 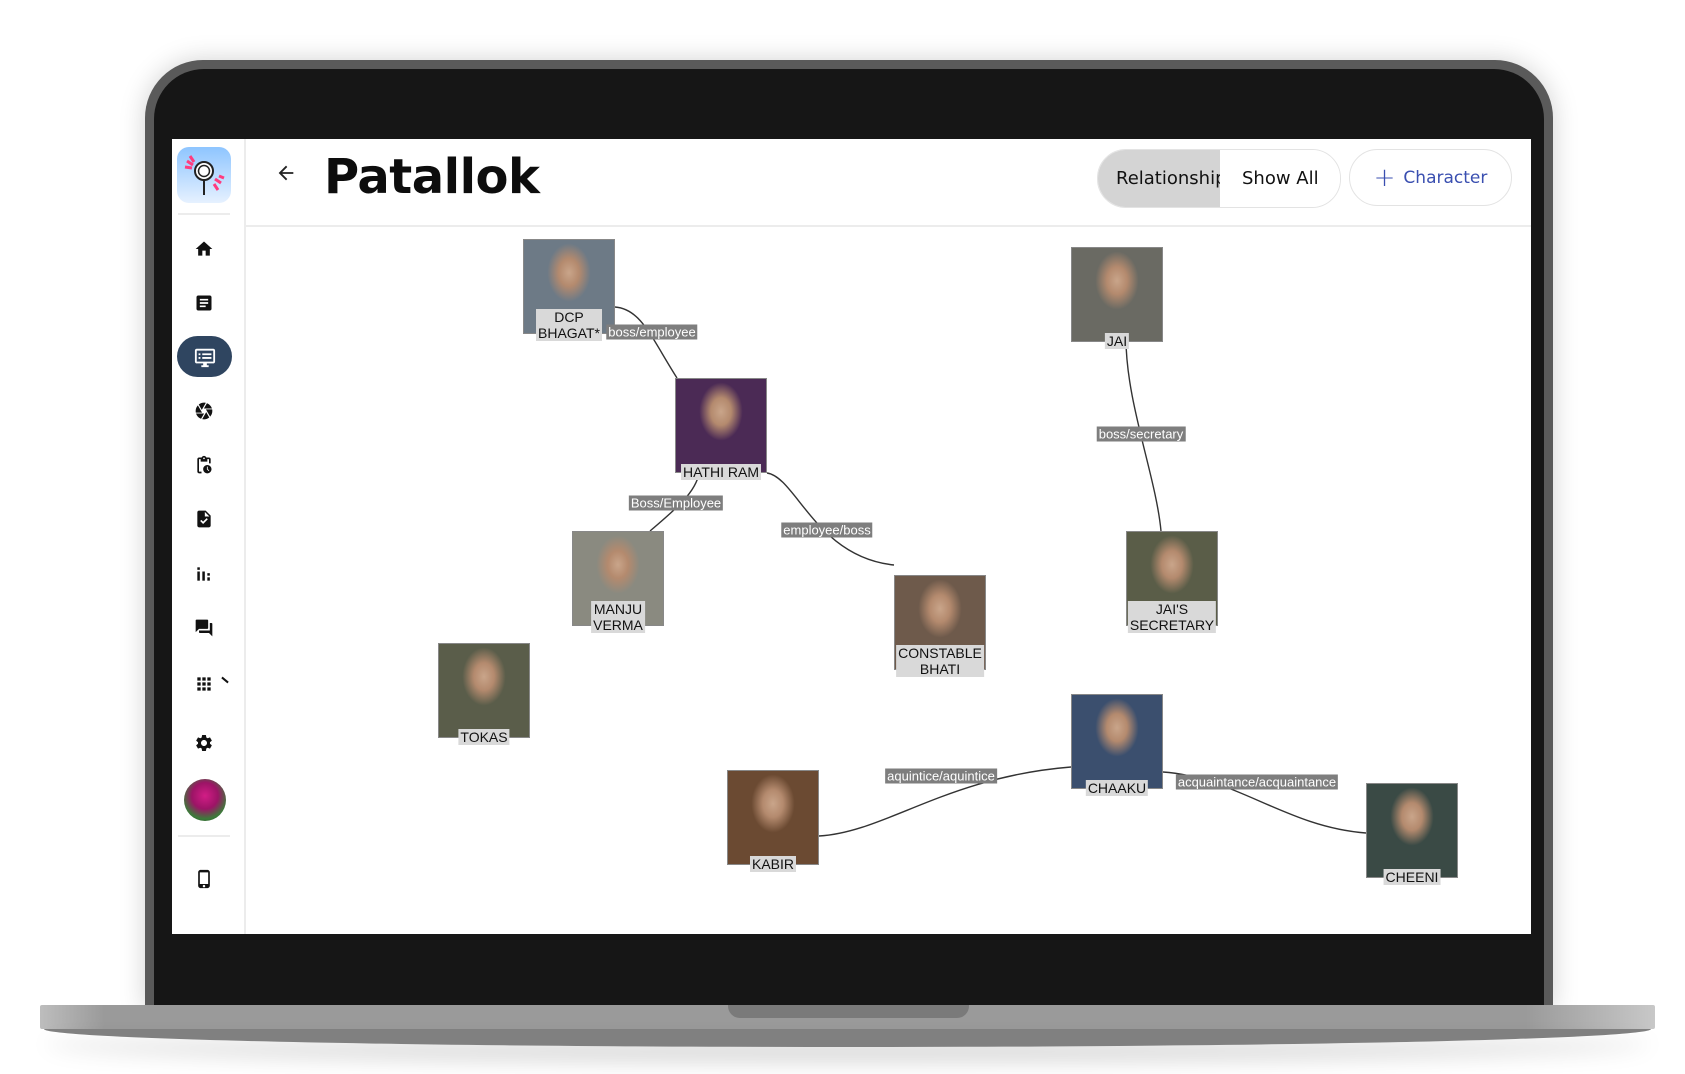 I want to click on document-icon, so click(x=204, y=303).